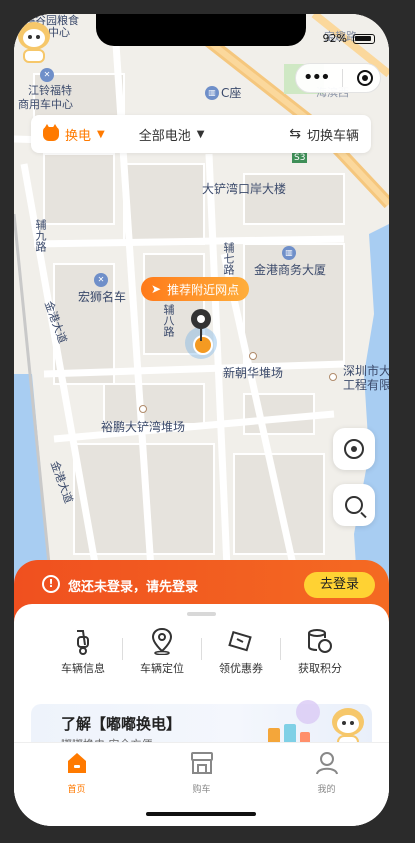  What do you see at coordinates (339, 585) in the screenshot?
I see `login-button: 去登录` at bounding box center [339, 585].